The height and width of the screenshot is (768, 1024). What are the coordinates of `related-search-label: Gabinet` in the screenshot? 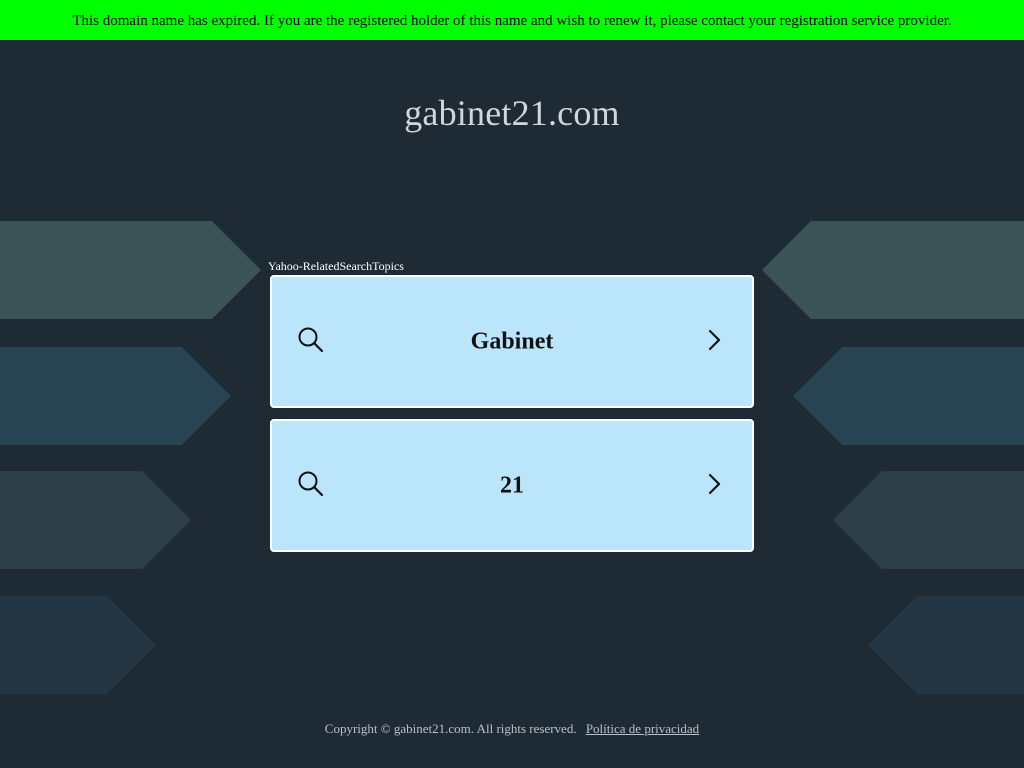 It's located at (512, 341).